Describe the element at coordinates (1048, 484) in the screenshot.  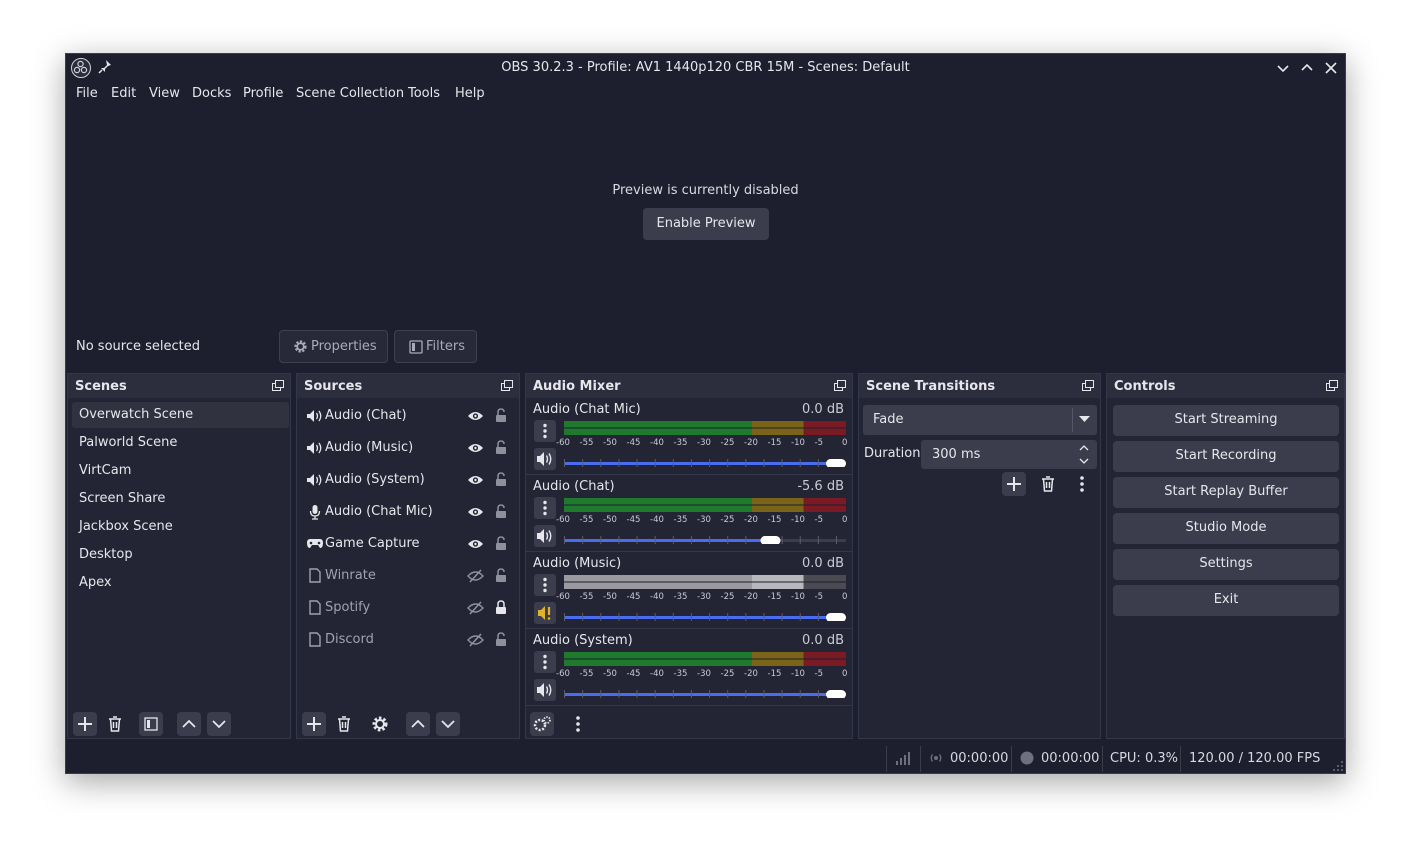
I see `remove-transition-button` at that location.